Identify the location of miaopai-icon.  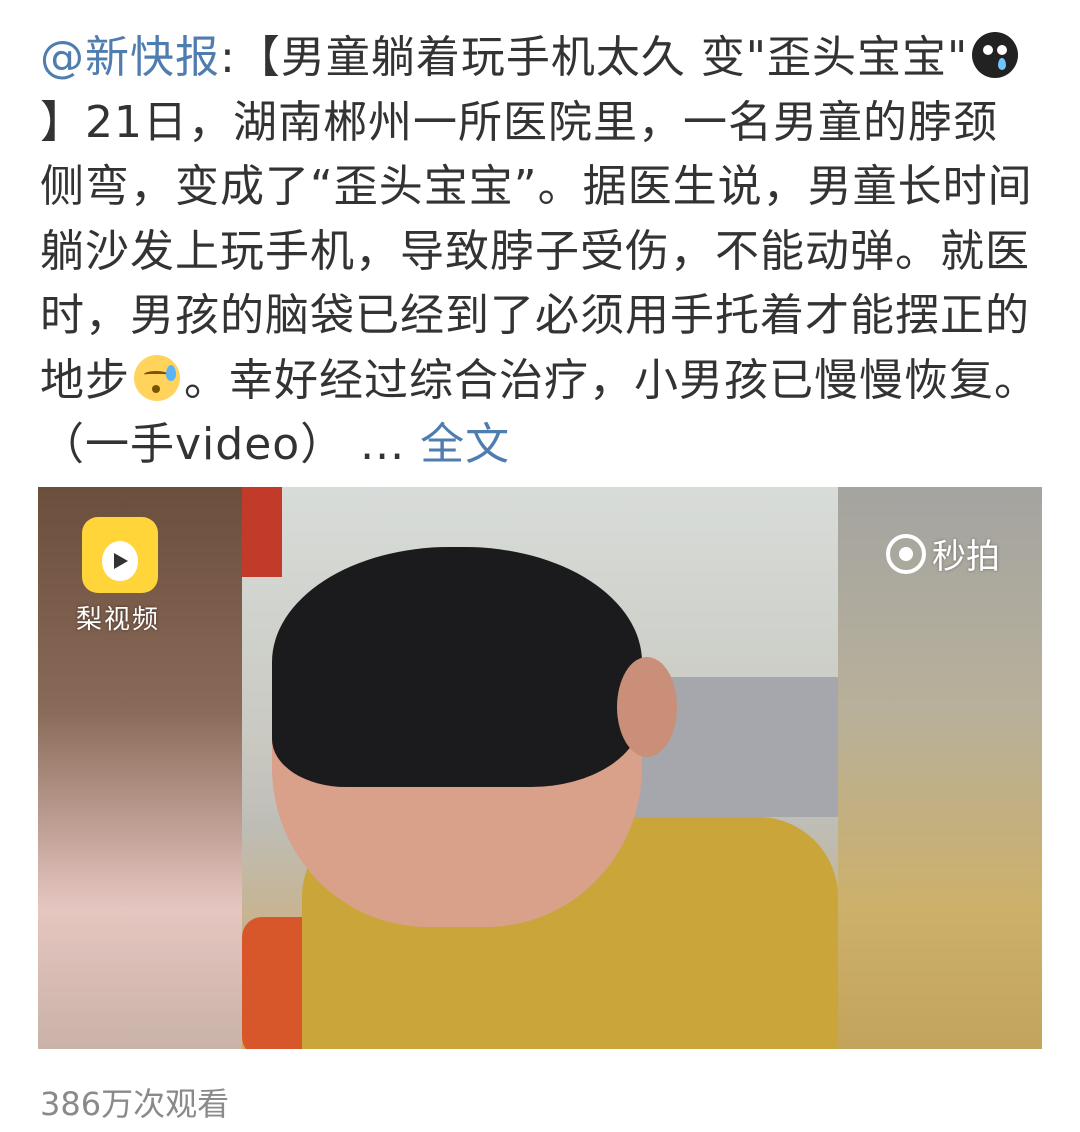
(906, 553).